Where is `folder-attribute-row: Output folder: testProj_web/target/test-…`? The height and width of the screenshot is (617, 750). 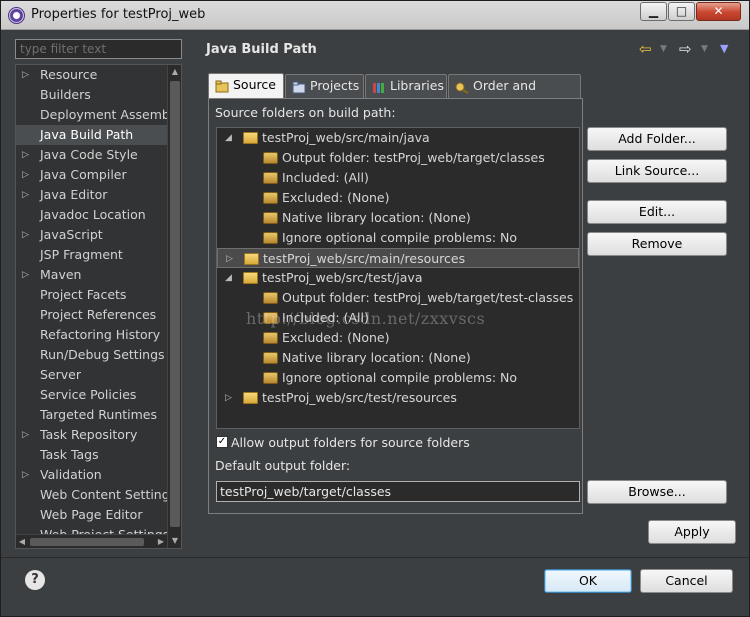 folder-attribute-row: Output folder: testProj_web/target/test-… is located at coordinates (398, 298).